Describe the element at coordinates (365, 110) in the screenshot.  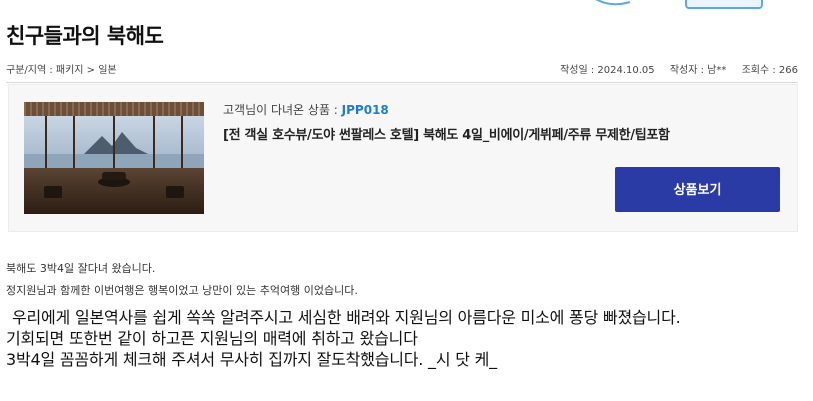
I see `product-code: JPP018` at that location.